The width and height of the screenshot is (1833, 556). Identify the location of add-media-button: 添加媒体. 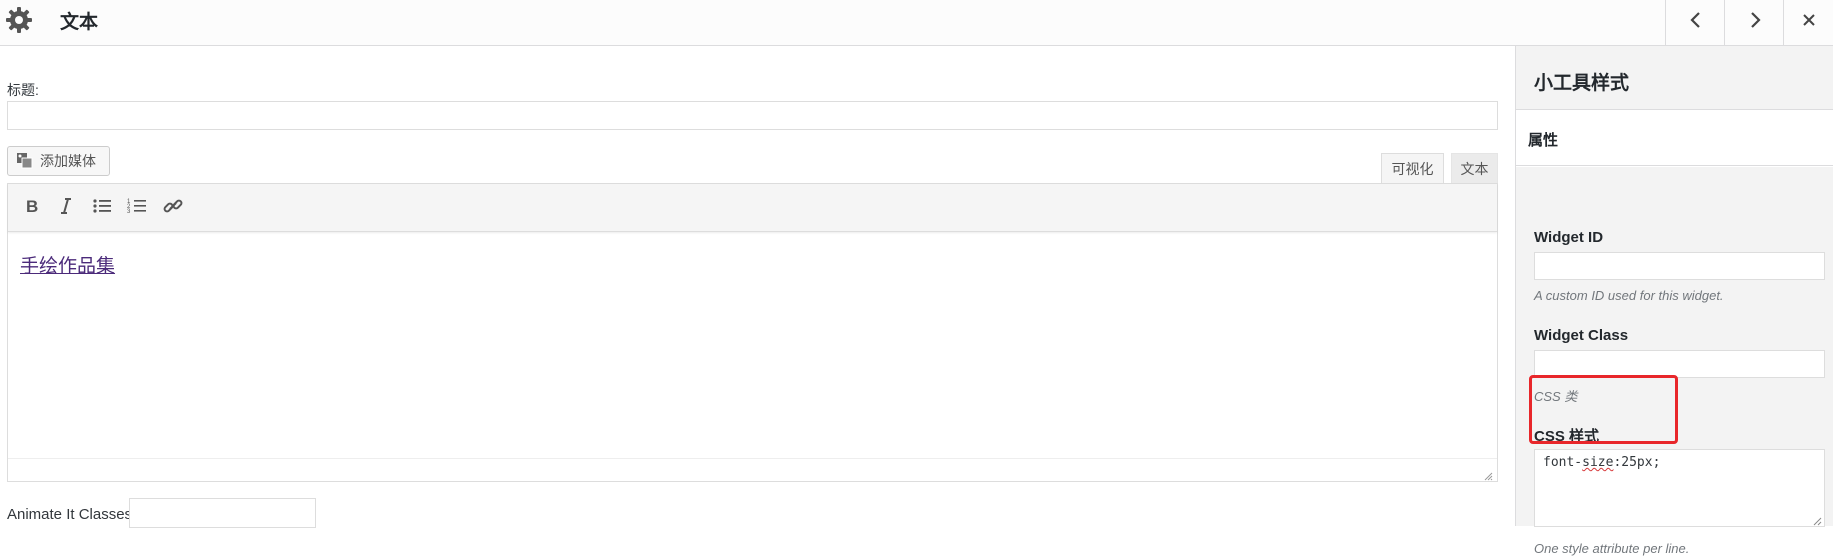
(58, 161).